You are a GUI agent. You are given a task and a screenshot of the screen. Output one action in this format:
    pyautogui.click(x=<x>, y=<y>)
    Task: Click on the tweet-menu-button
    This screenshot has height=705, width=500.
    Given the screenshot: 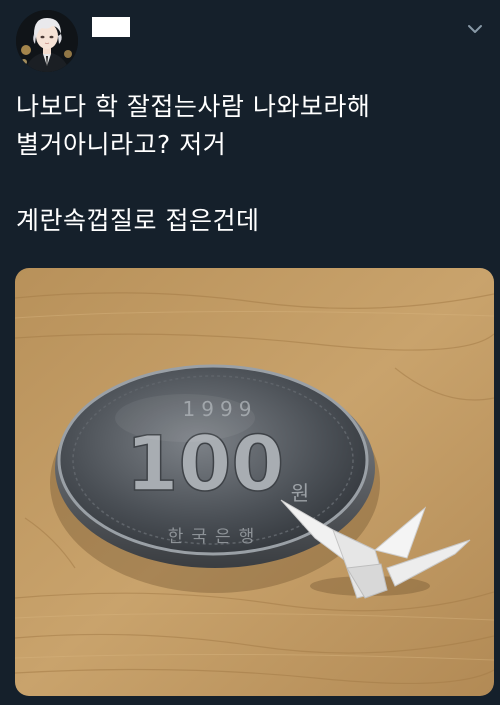 What is the action you would take?
    pyautogui.click(x=475, y=29)
    